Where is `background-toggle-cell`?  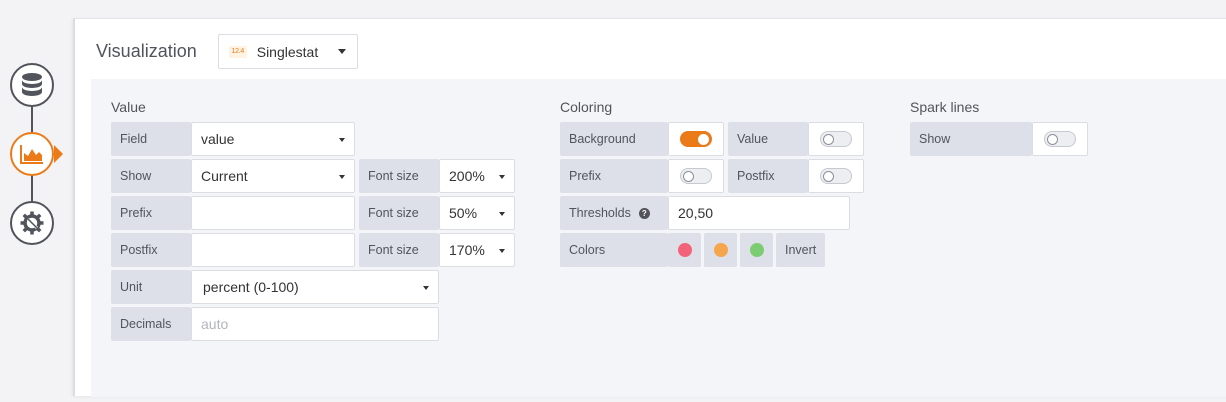
background-toggle-cell is located at coordinates (696, 139).